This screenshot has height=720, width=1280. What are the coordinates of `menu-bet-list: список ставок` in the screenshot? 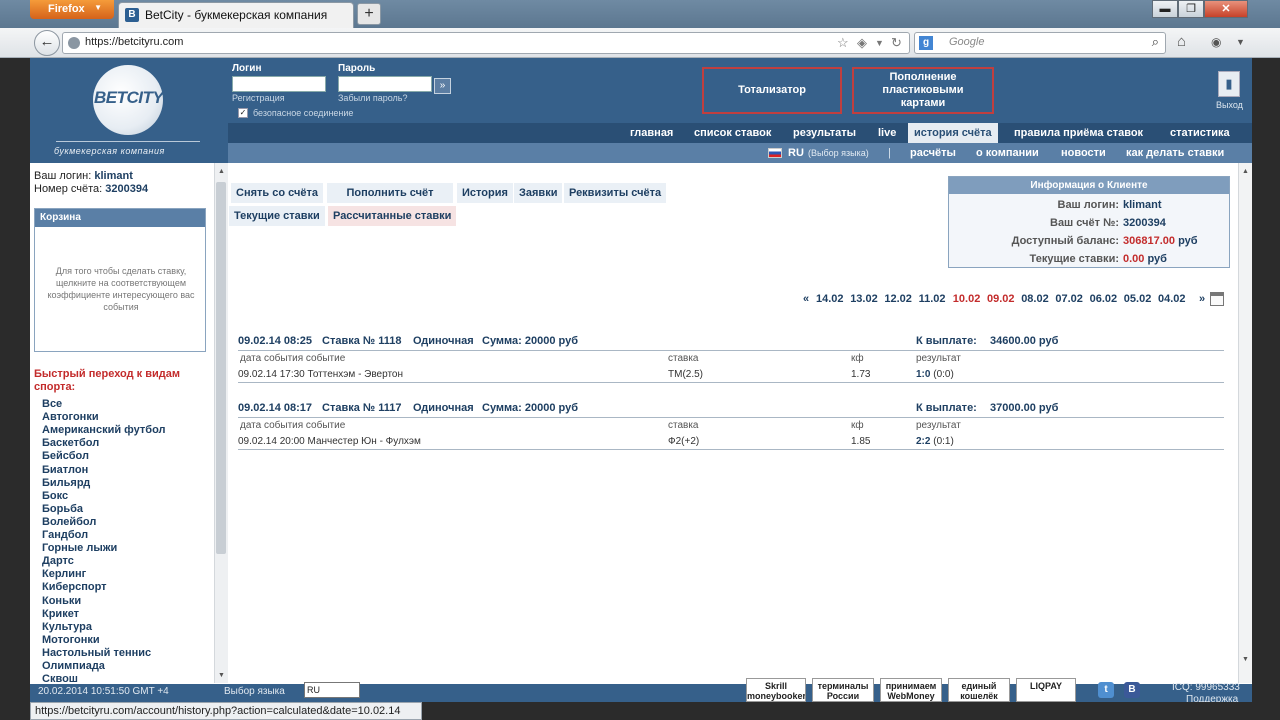 It's located at (732, 133).